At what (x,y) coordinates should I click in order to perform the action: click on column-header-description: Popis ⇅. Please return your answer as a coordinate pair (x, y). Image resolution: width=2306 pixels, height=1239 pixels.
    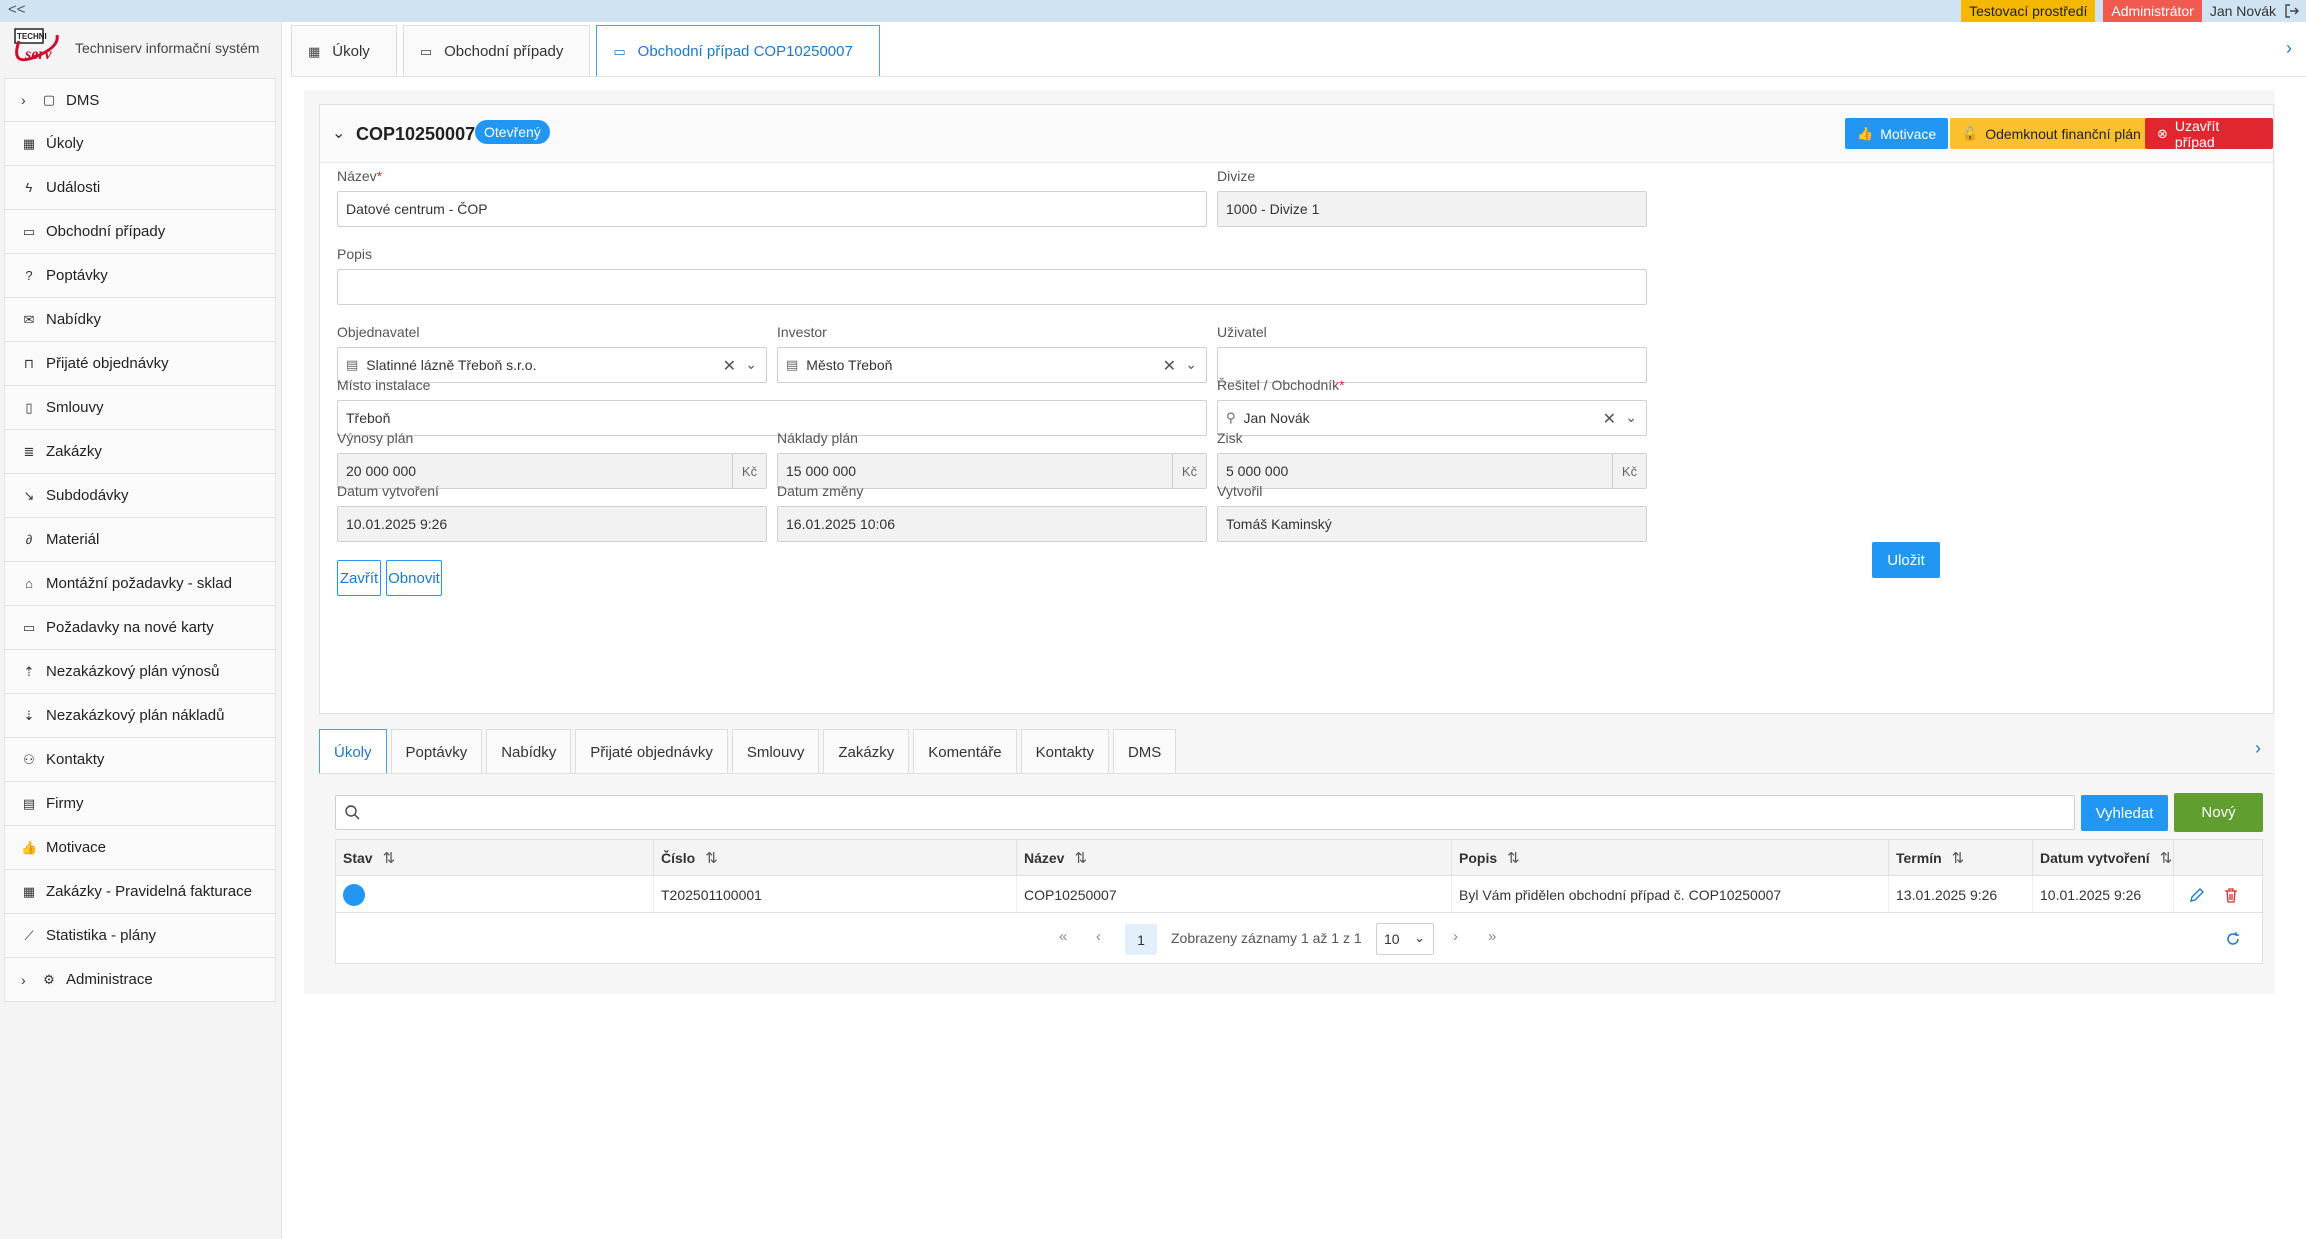
    Looking at the image, I should click on (1670, 858).